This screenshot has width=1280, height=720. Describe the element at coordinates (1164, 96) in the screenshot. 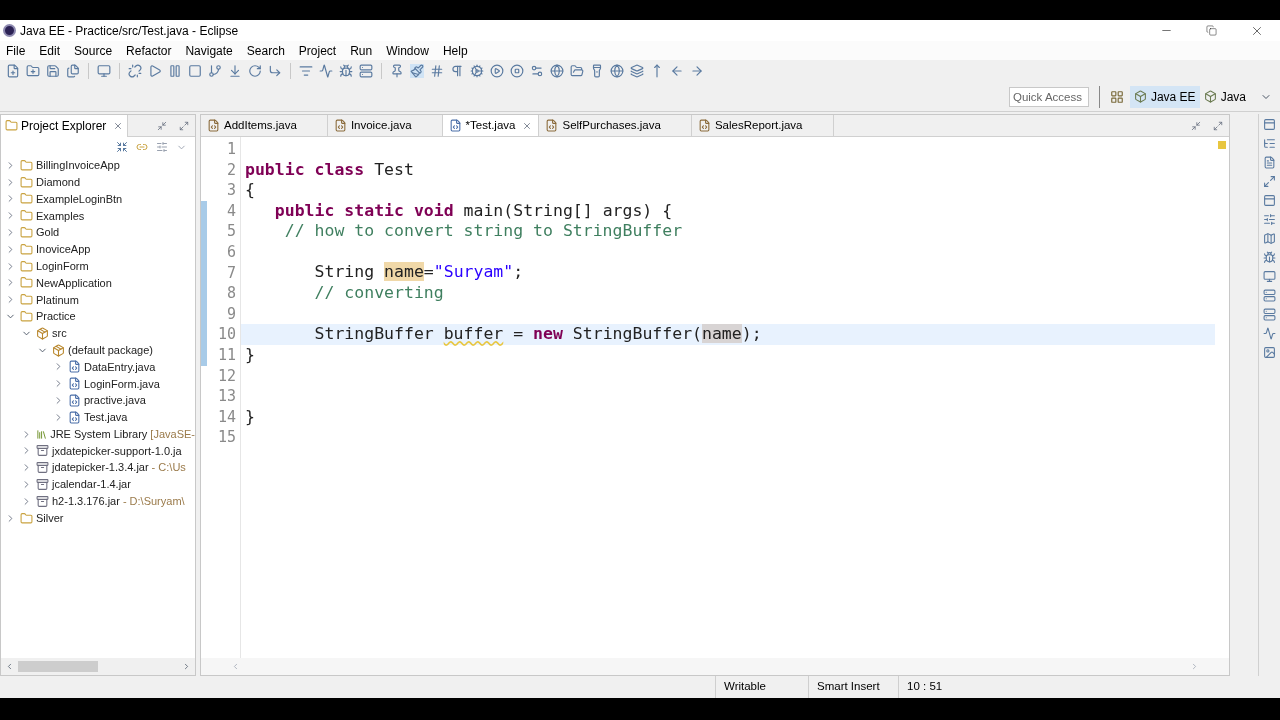

I see `perspective-button: Java EE` at that location.